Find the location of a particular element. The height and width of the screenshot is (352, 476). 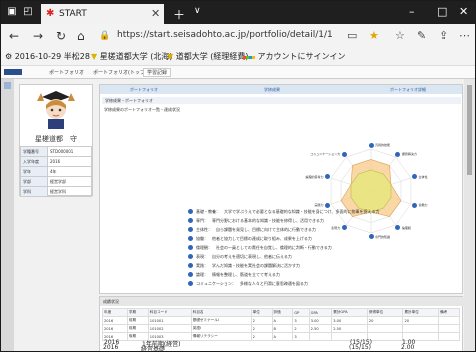

share-icon: ⇪ is located at coordinates (443, 35).